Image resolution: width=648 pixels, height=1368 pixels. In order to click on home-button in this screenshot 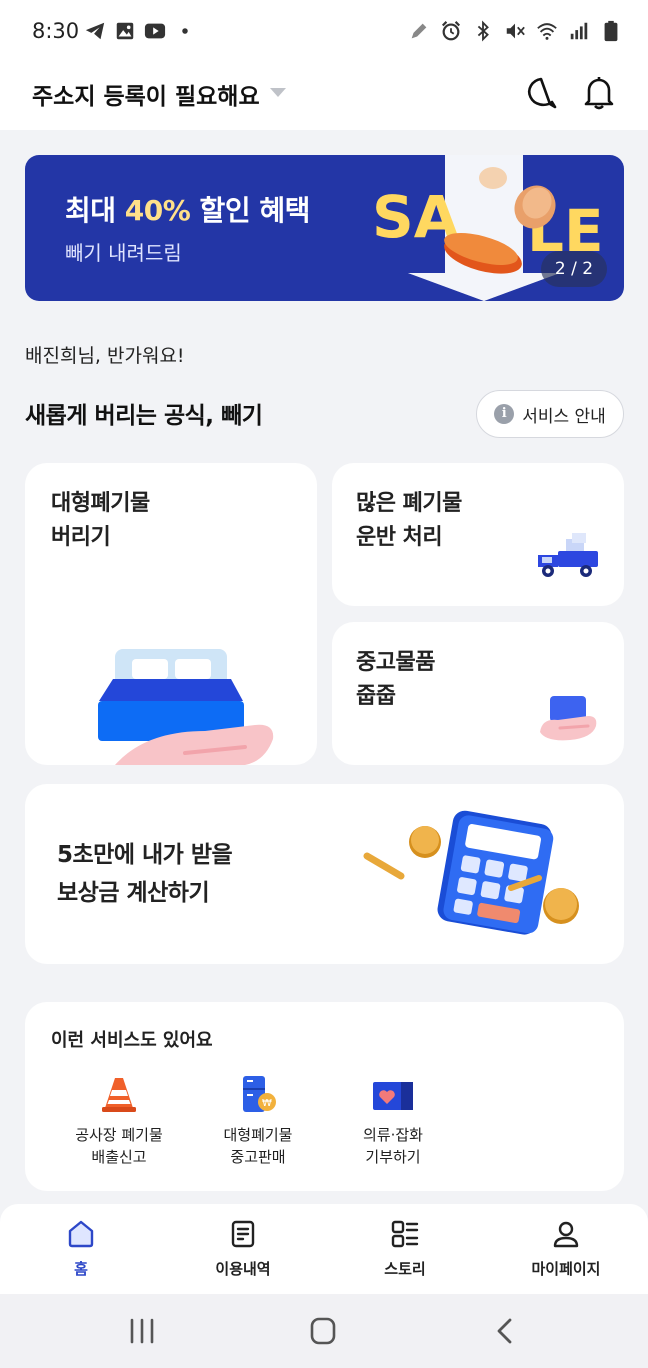, I will do `click(323, 1331)`.